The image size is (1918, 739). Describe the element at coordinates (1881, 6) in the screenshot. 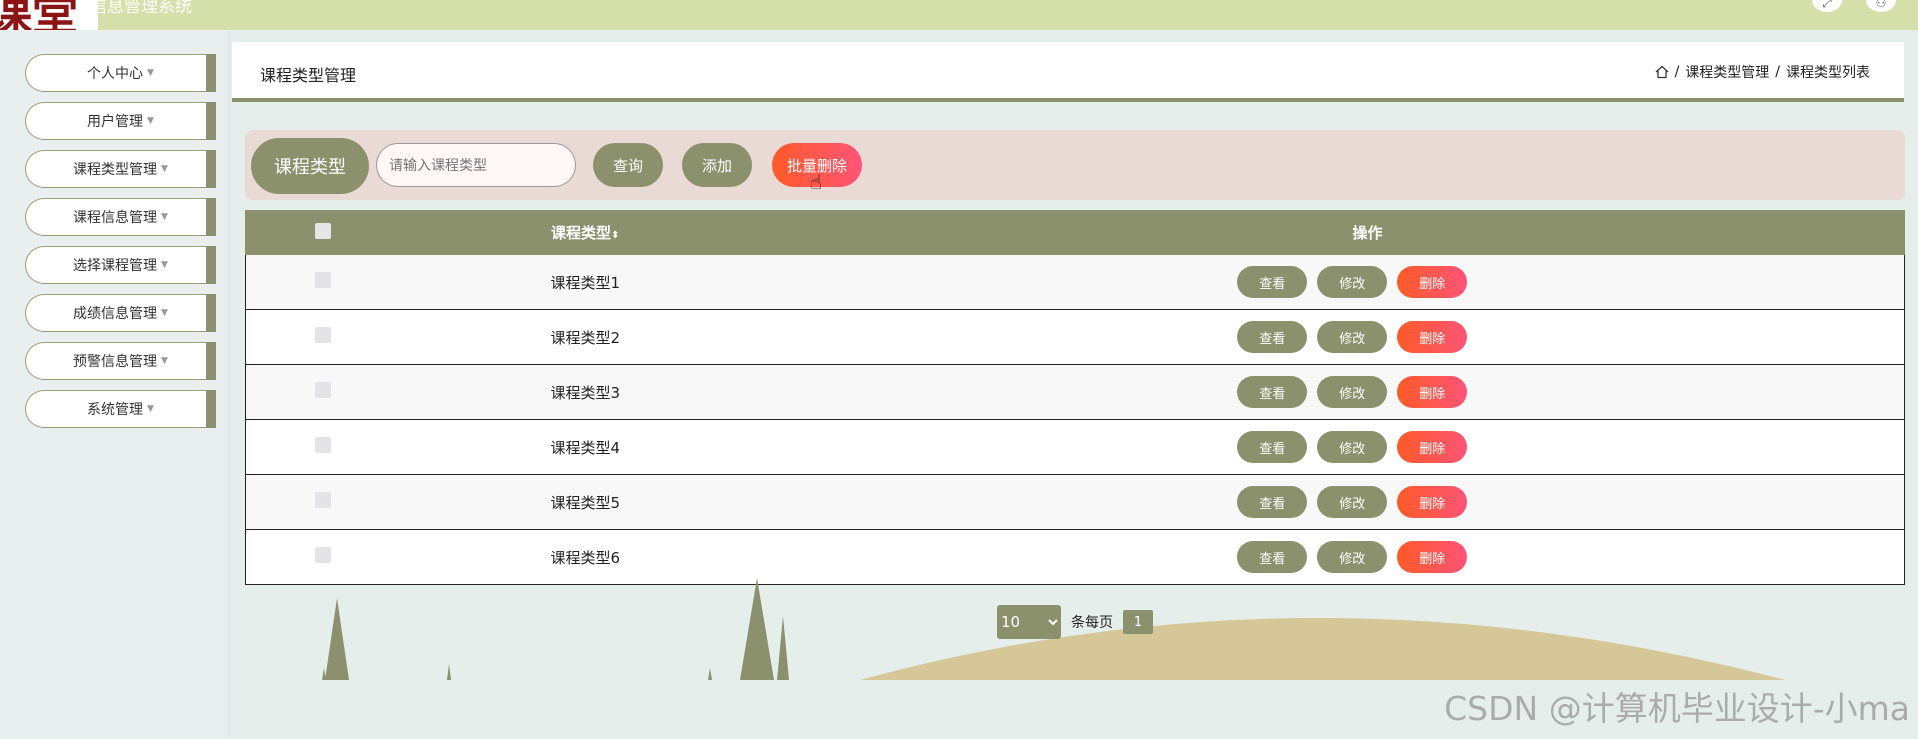

I see `user-icon: ⚇` at that location.